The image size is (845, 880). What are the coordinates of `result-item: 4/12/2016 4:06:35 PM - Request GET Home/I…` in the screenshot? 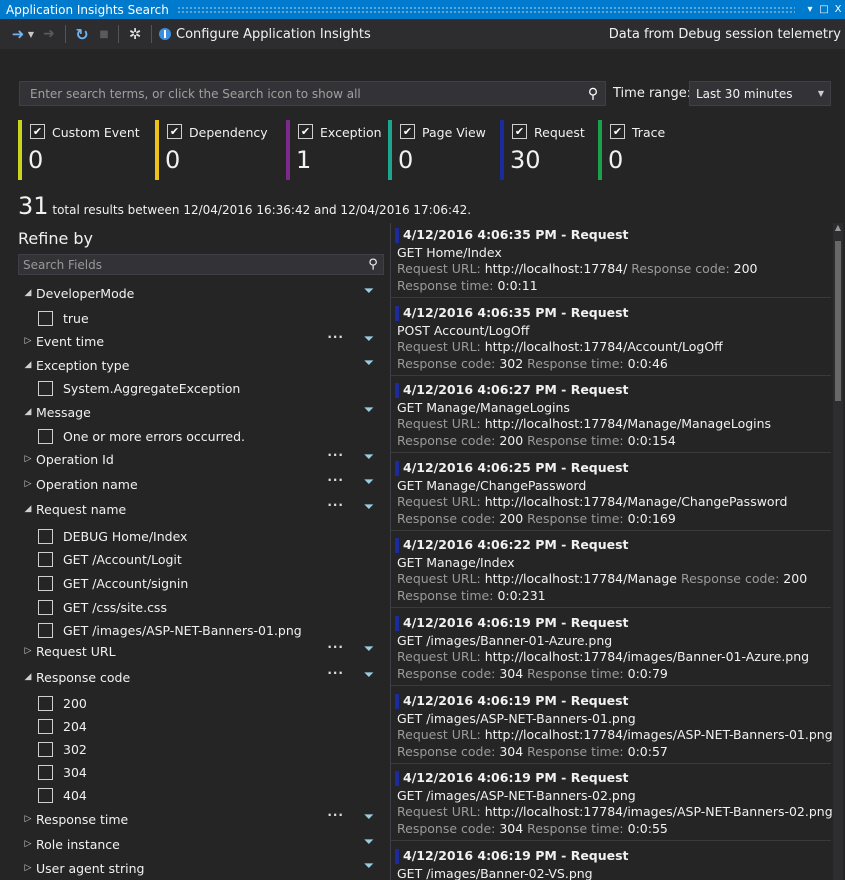 It's located at (611, 260).